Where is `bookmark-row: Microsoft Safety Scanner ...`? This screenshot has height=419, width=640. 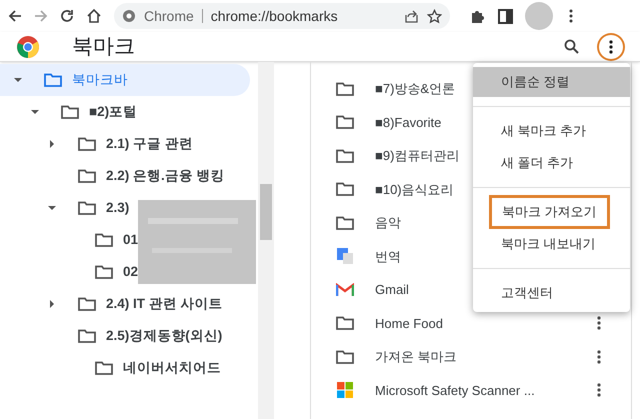 bookmark-row: Microsoft Safety Scanner ... is located at coordinates (471, 390).